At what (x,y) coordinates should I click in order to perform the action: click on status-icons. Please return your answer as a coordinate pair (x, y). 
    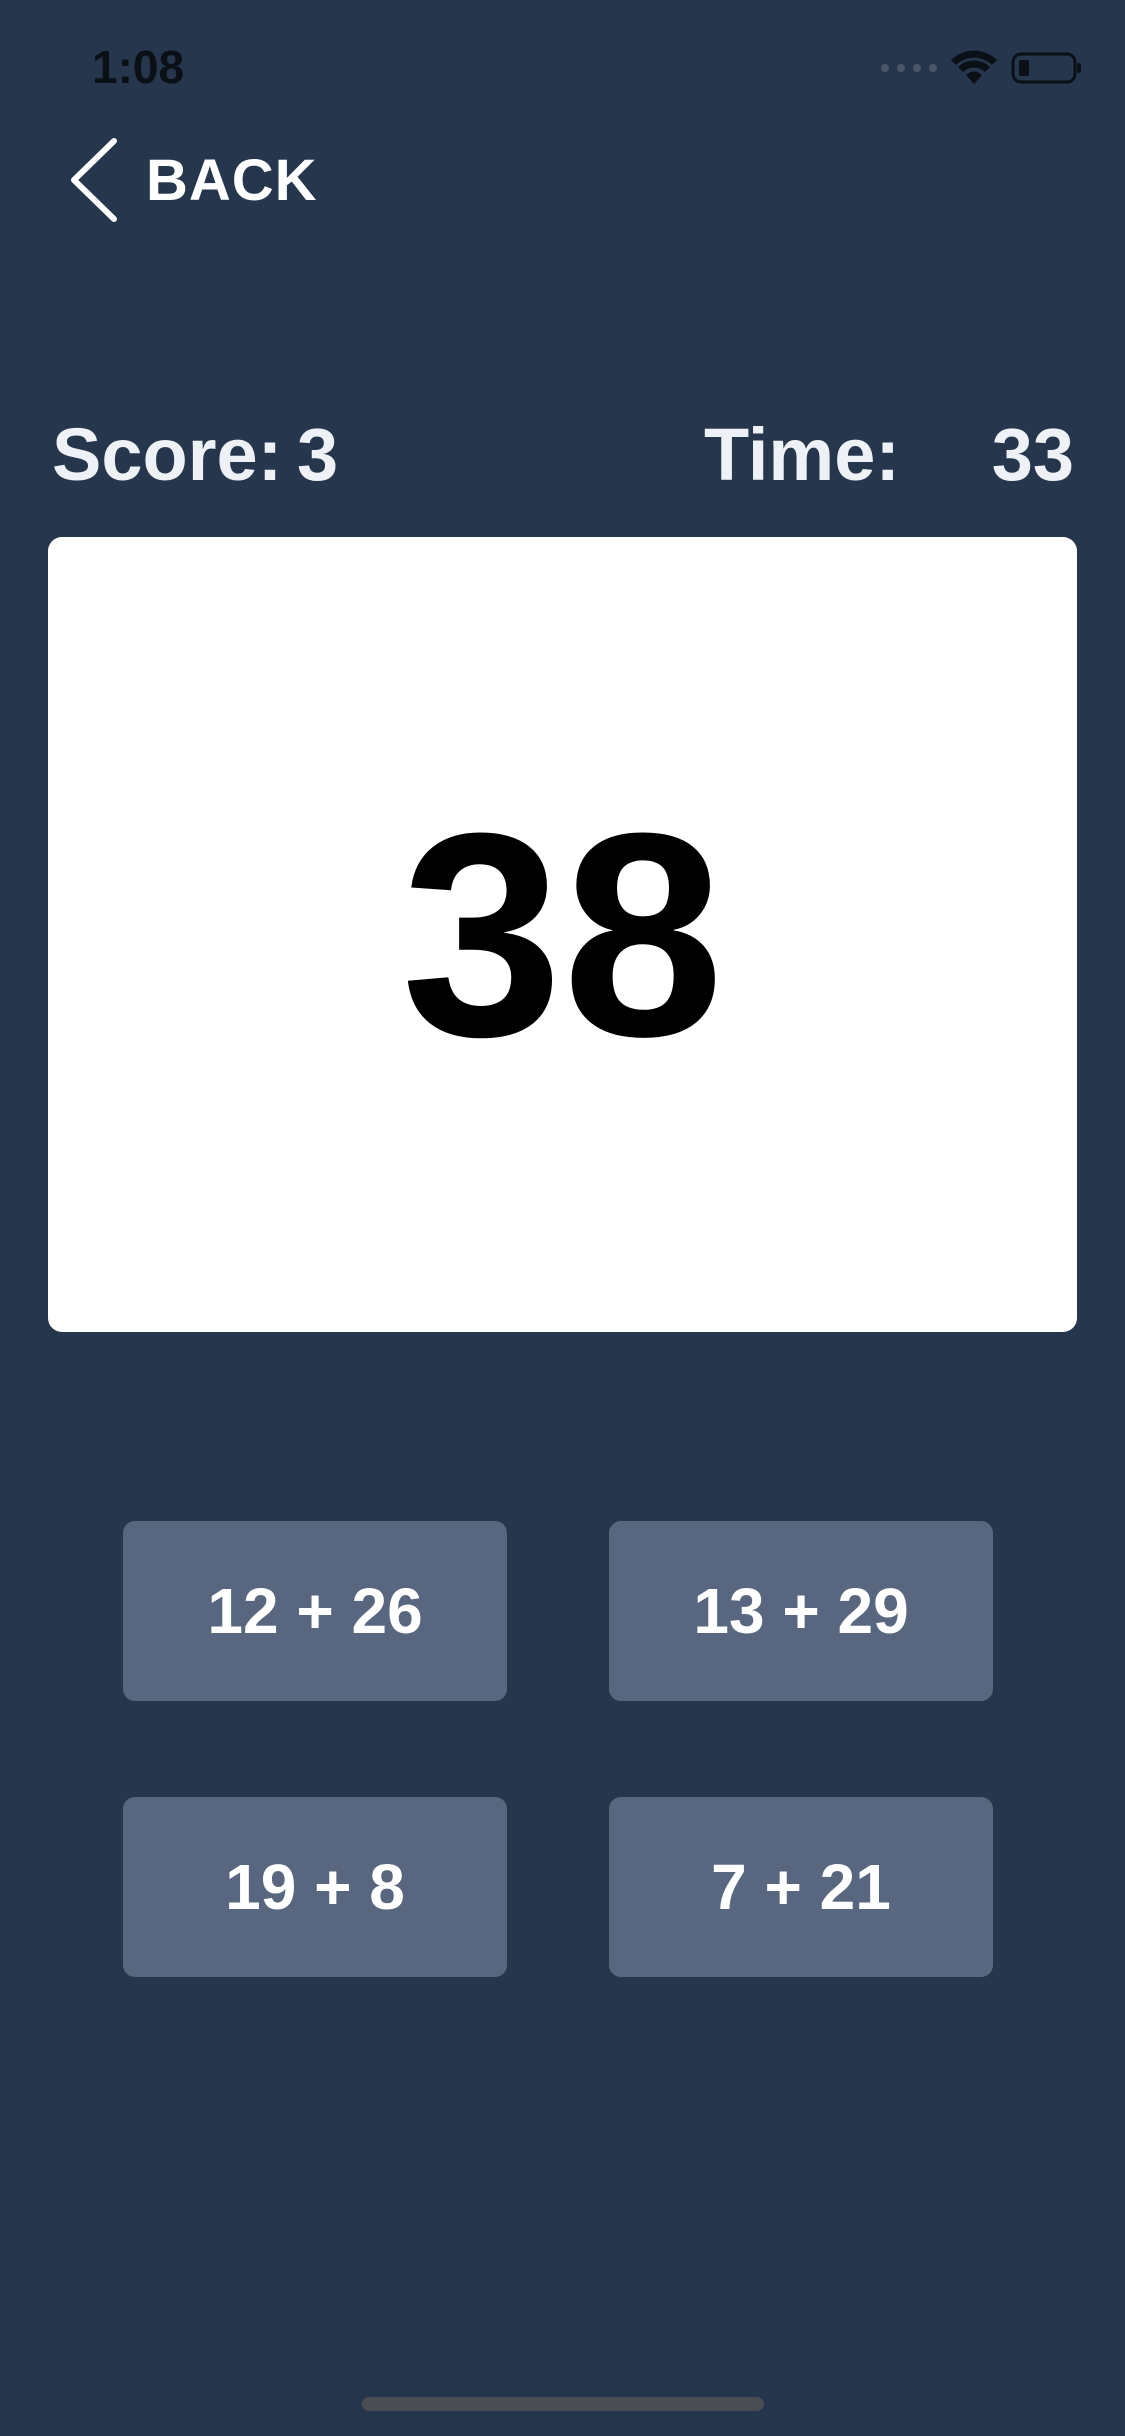
    Looking at the image, I should click on (982, 68).